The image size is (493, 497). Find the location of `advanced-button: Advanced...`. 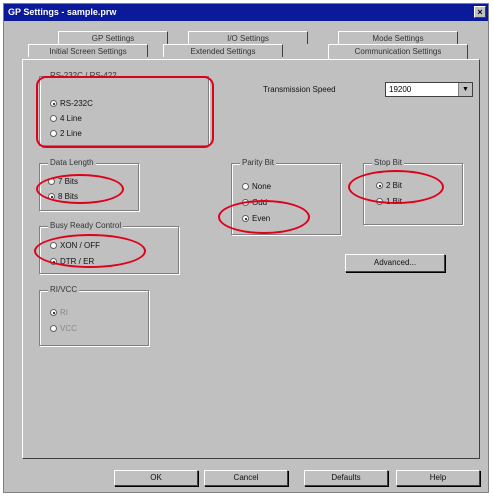

advanced-button: Advanced... is located at coordinates (395, 263).